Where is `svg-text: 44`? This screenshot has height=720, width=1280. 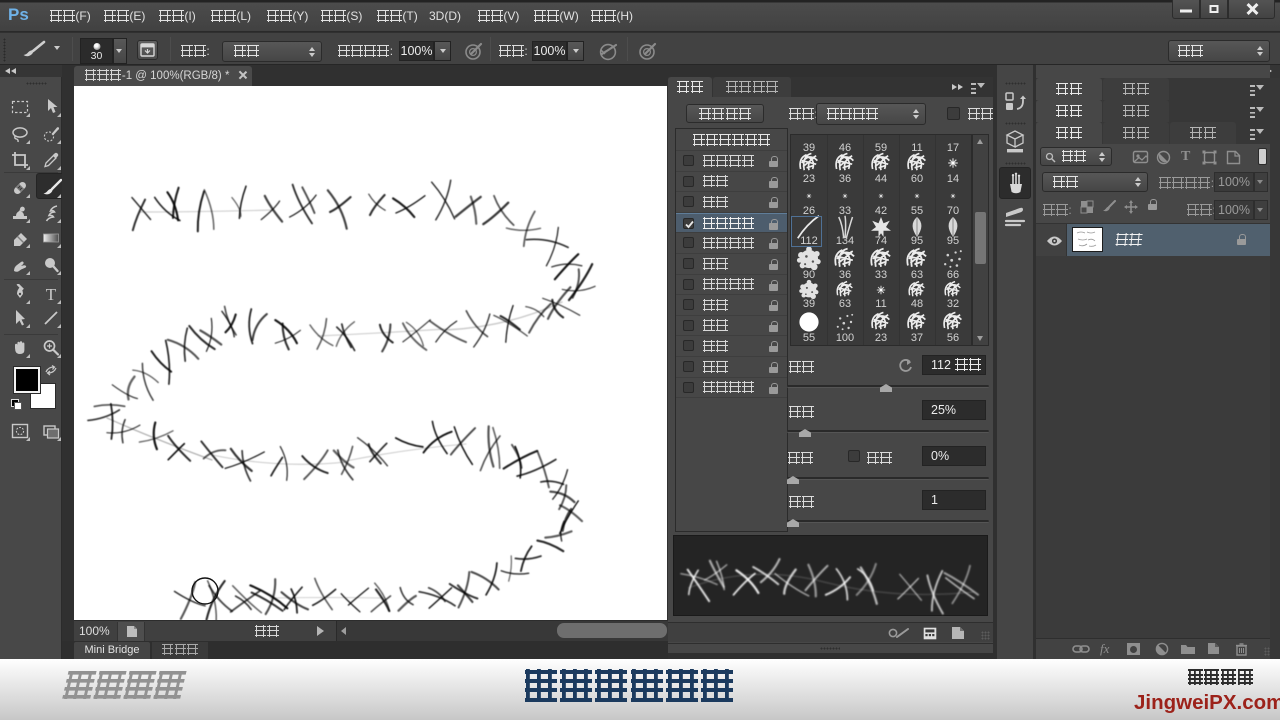
svg-text: 44 is located at coordinates (881, 179).